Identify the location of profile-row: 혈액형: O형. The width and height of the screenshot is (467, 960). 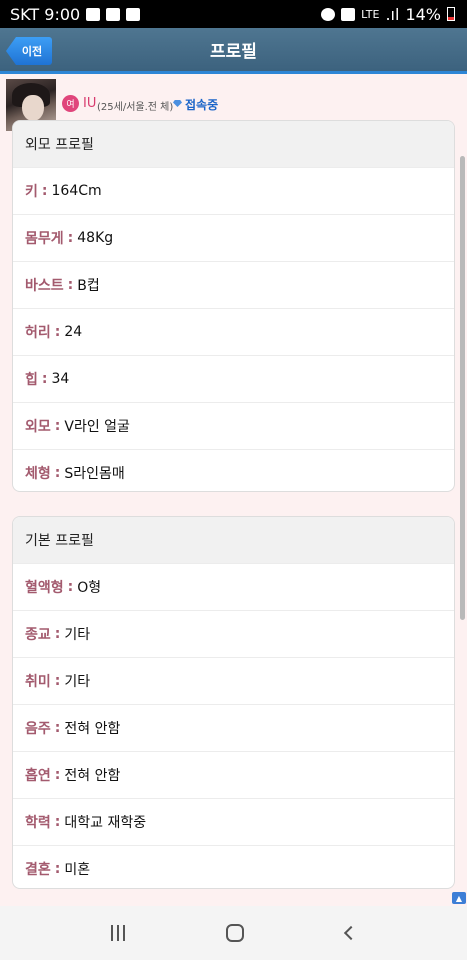
(233, 586).